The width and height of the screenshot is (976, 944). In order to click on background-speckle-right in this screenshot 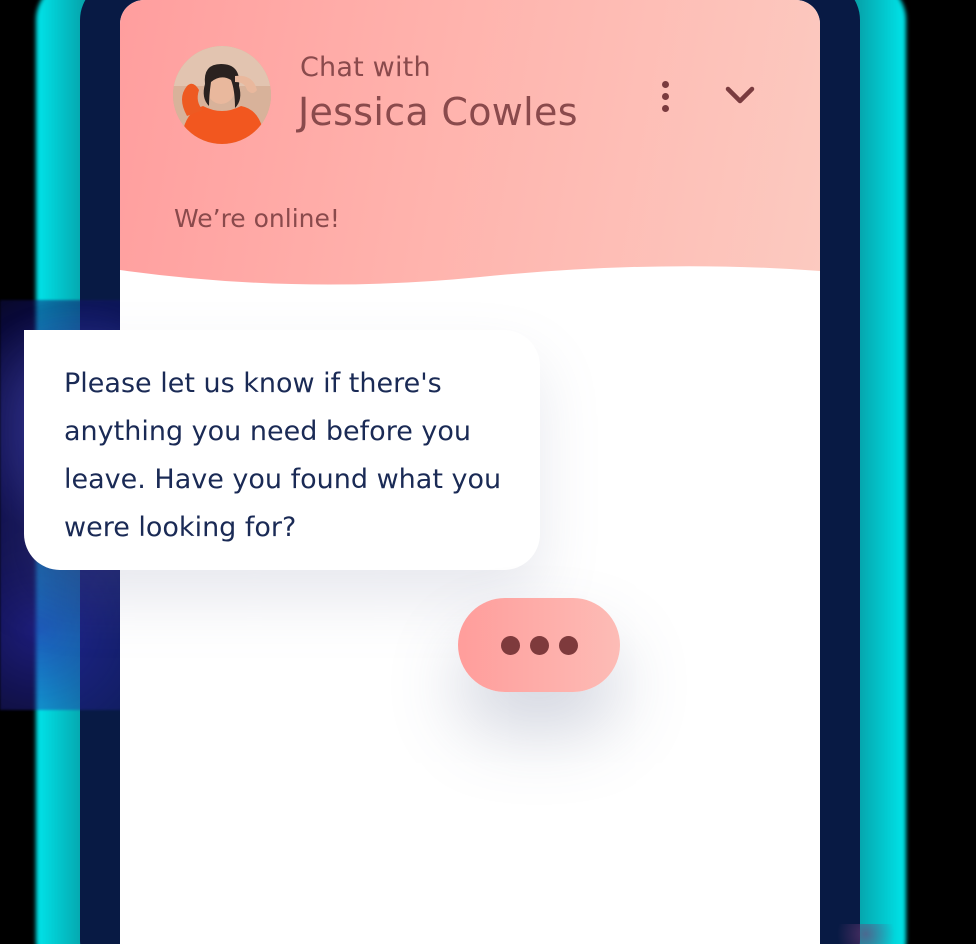, I will do `click(866, 934)`.